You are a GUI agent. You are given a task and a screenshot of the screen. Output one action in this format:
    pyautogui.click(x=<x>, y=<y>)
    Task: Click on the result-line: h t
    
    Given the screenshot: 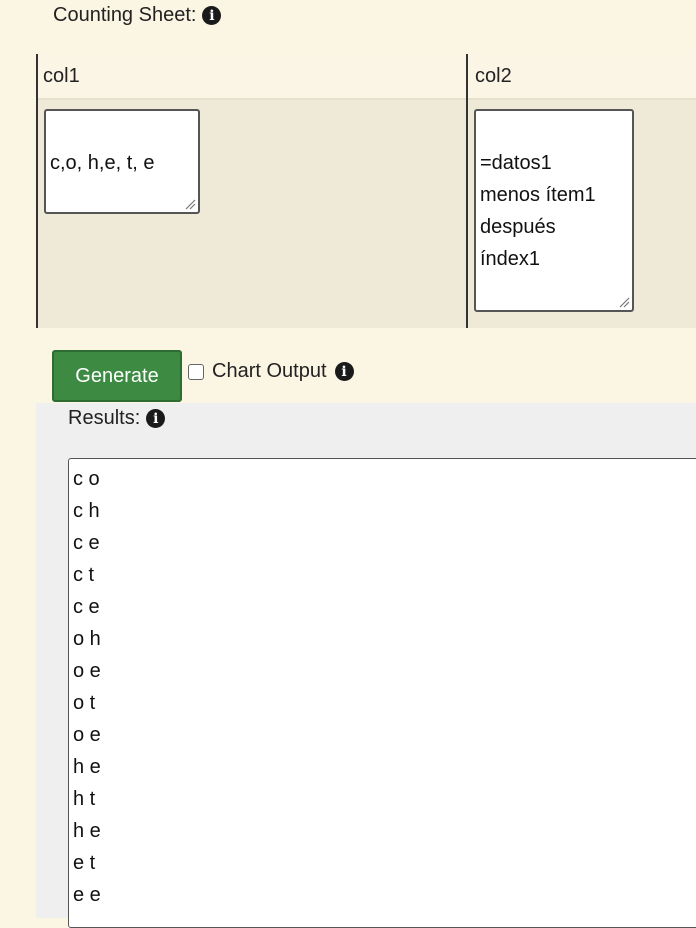 What is the action you would take?
    pyautogui.click(x=84, y=799)
    